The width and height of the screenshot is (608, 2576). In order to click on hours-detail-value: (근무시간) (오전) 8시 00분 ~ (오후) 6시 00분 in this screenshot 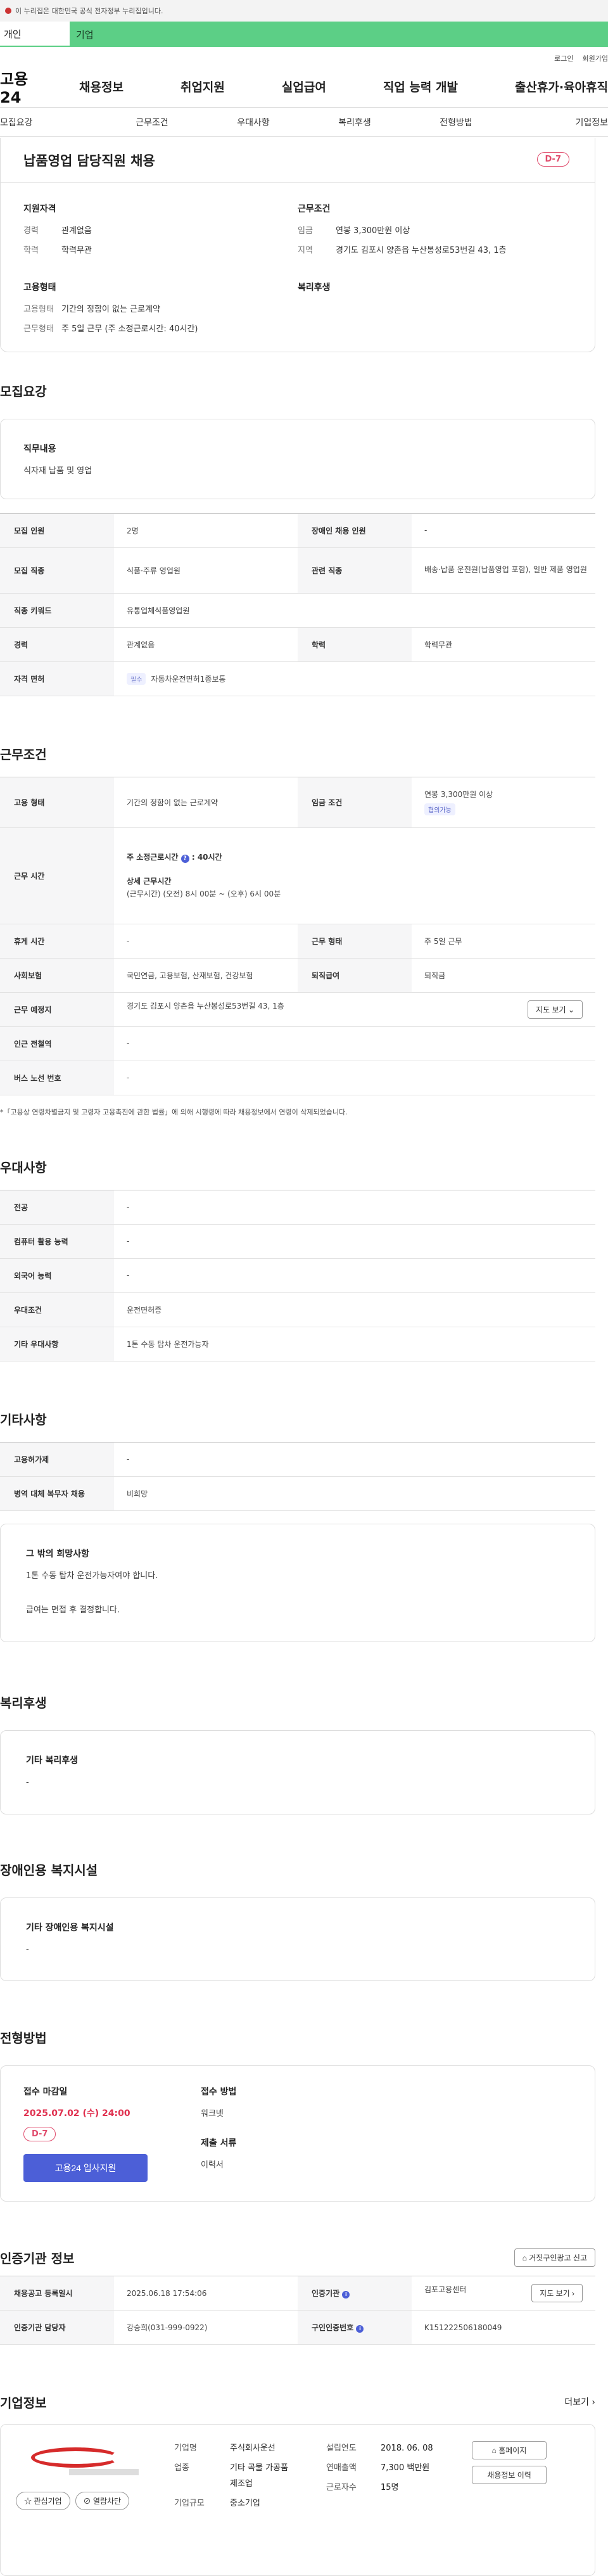, I will do `click(204, 894)`.